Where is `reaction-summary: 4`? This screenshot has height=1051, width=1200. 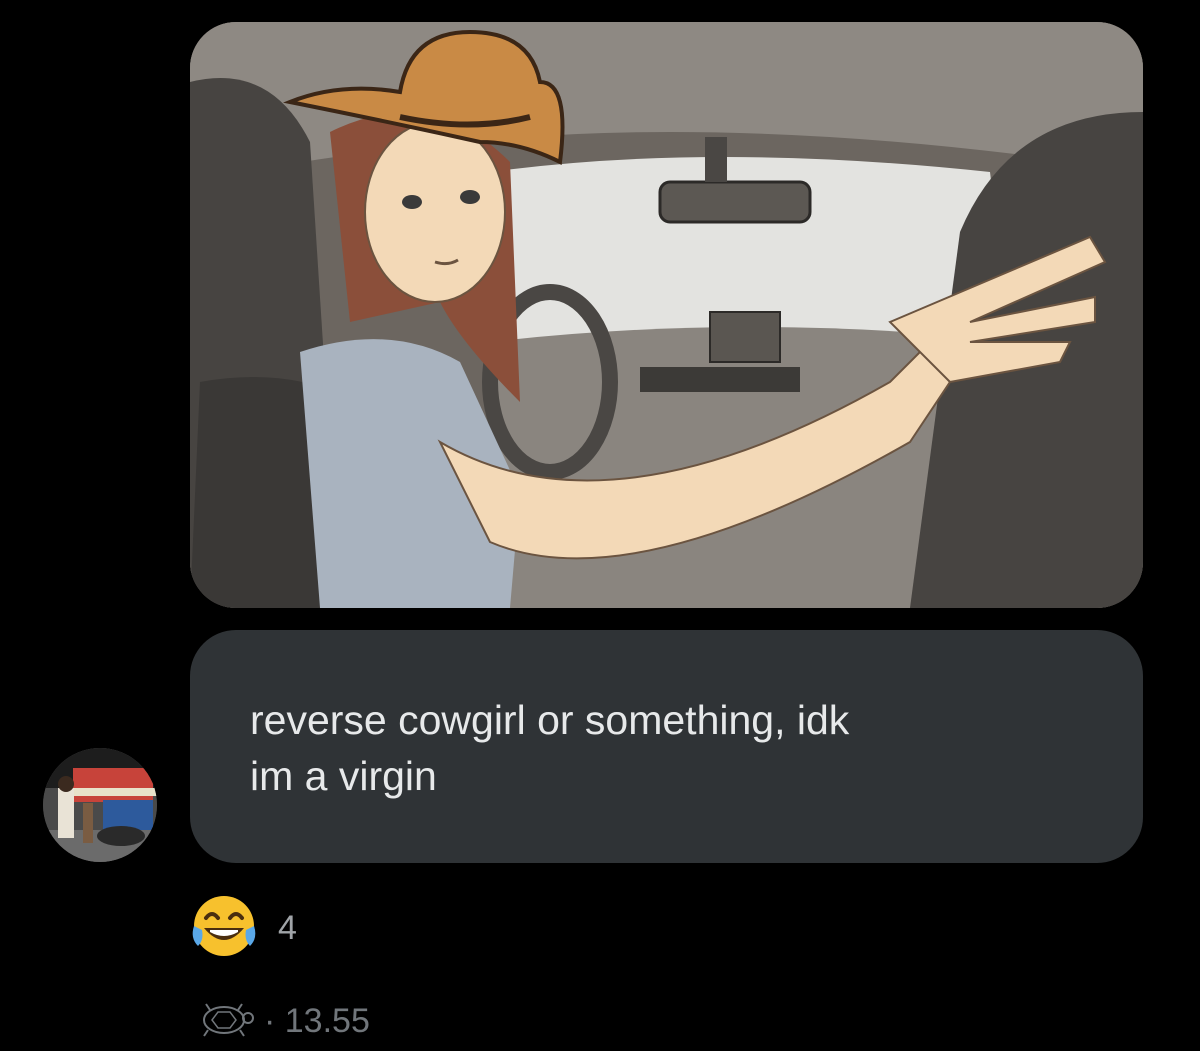
reaction-summary: 4 is located at coordinates (242, 928).